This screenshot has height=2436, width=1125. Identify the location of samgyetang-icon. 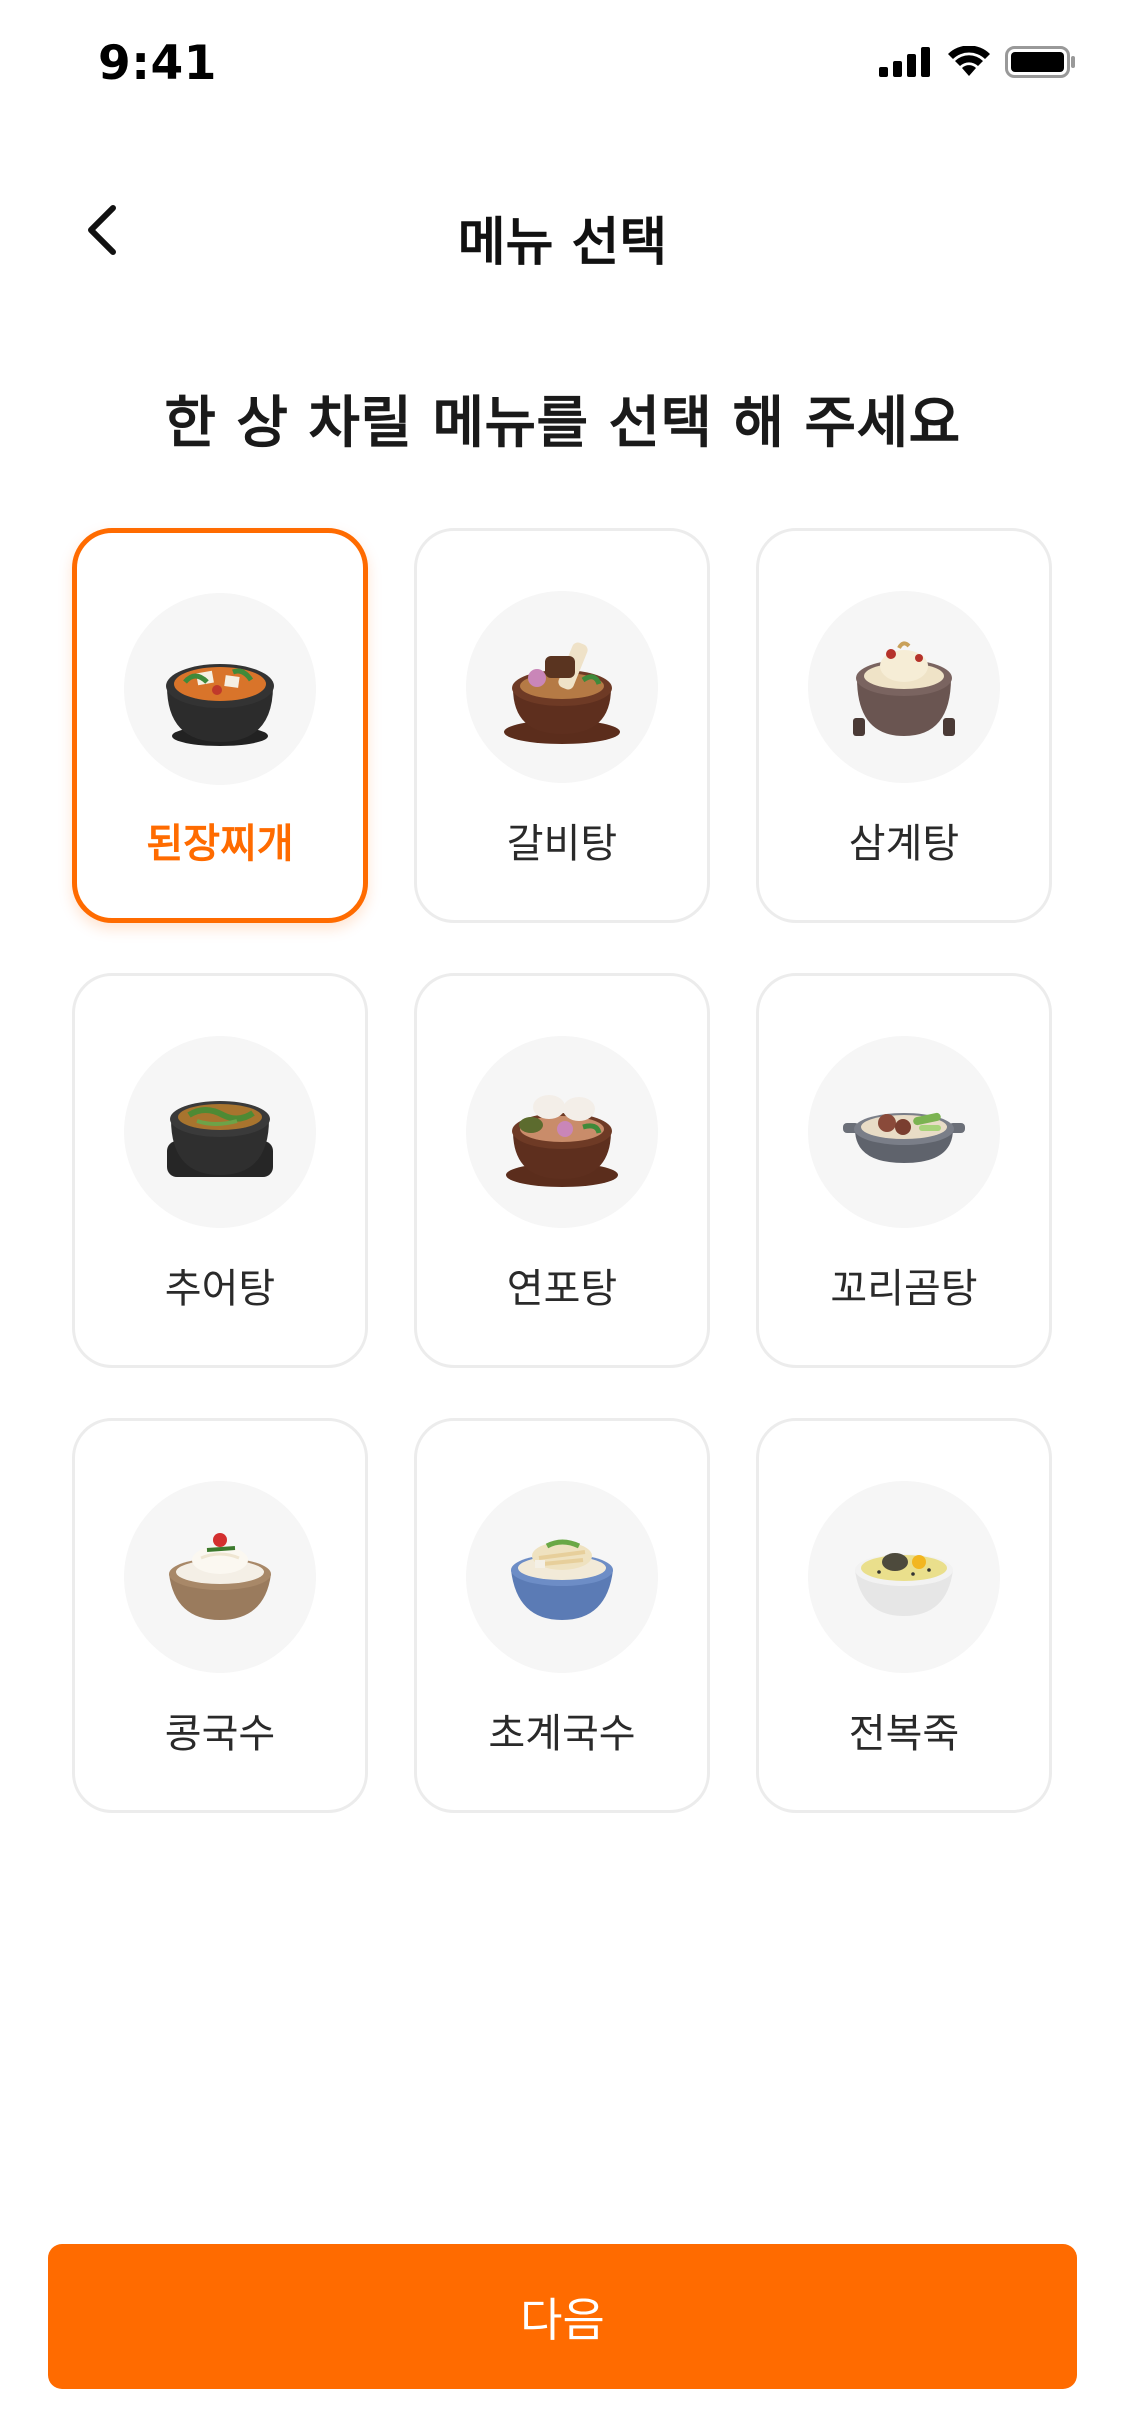
(904, 688).